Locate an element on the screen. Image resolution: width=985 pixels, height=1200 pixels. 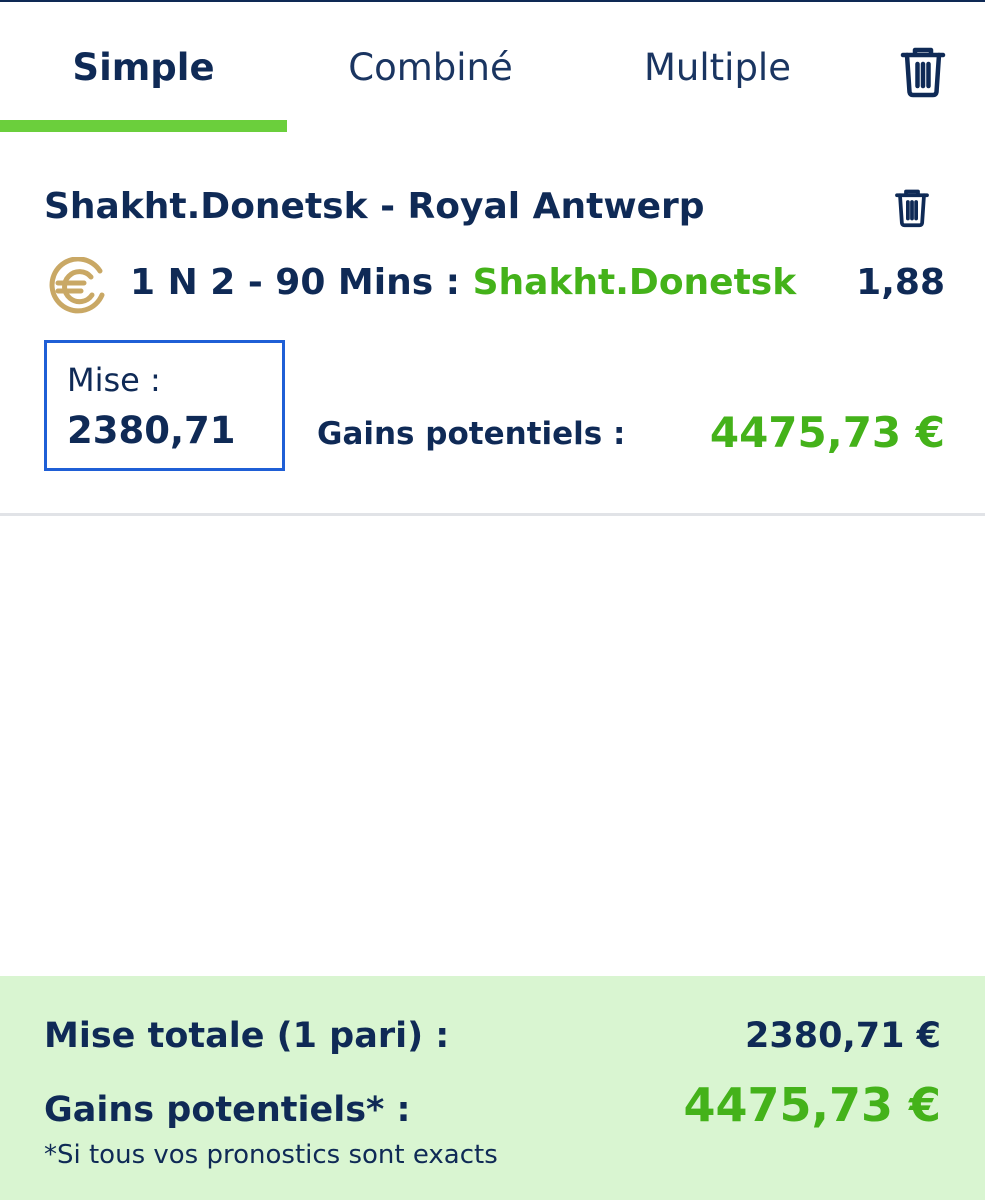
footnote: *Si tous vos pronostics sont exacts is located at coordinates (271, 1155).